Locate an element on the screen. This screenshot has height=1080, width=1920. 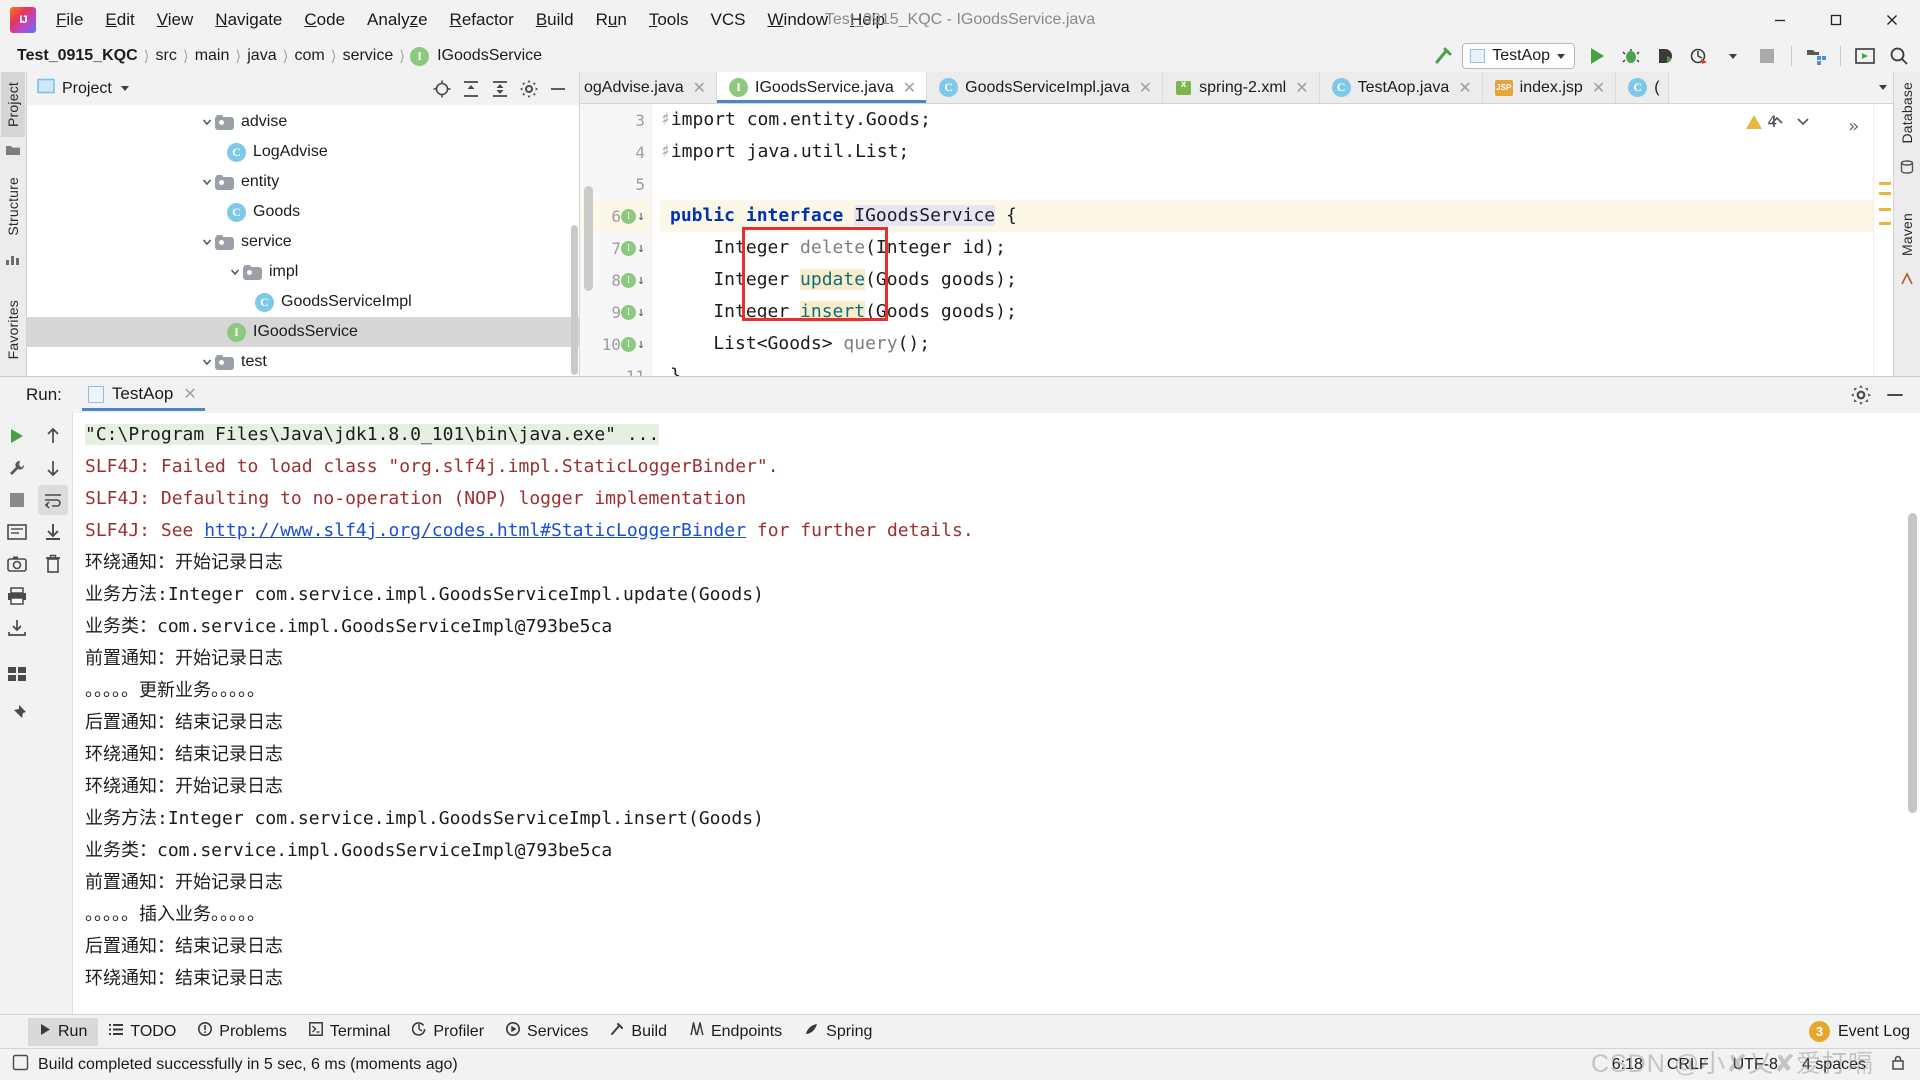
menu-vcs: VCS is located at coordinates (728, 20).